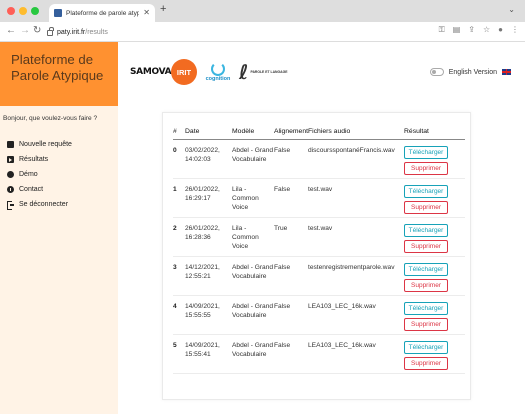 This screenshot has height=414, width=525. What do you see at coordinates (486, 30) in the screenshot?
I see `star-icon: ☆` at bounding box center [486, 30].